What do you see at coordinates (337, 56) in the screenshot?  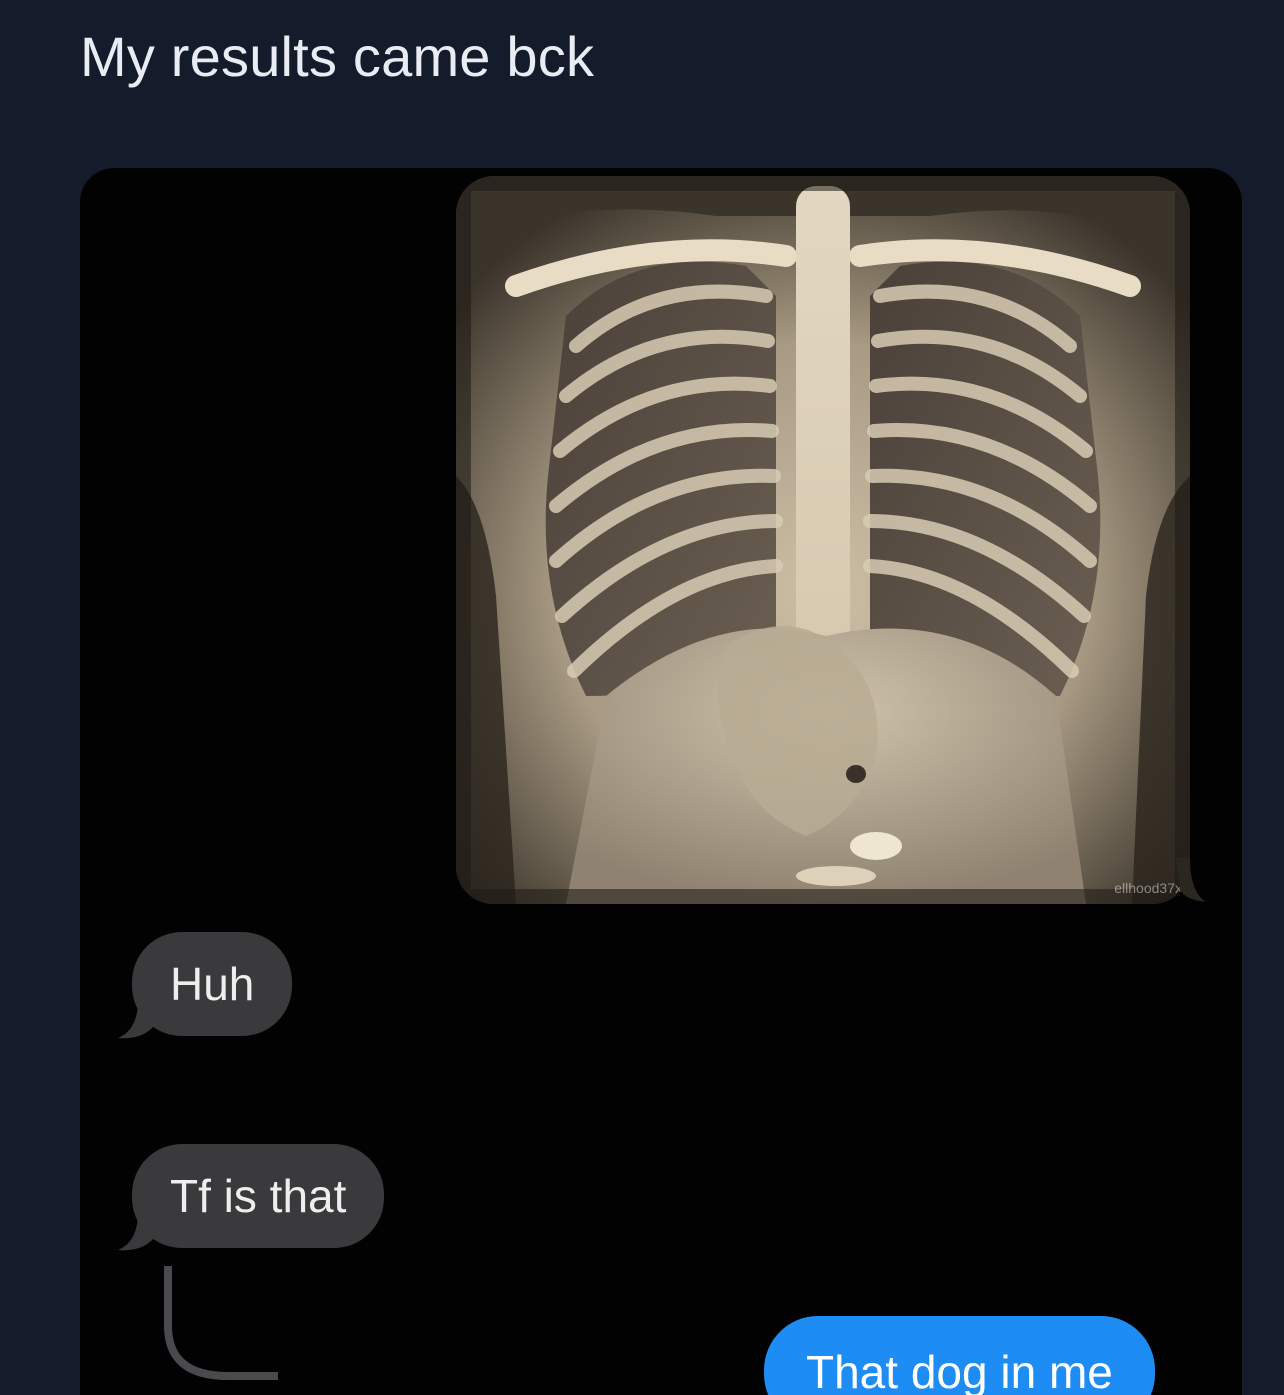 I see `post-caption: My results came bck` at bounding box center [337, 56].